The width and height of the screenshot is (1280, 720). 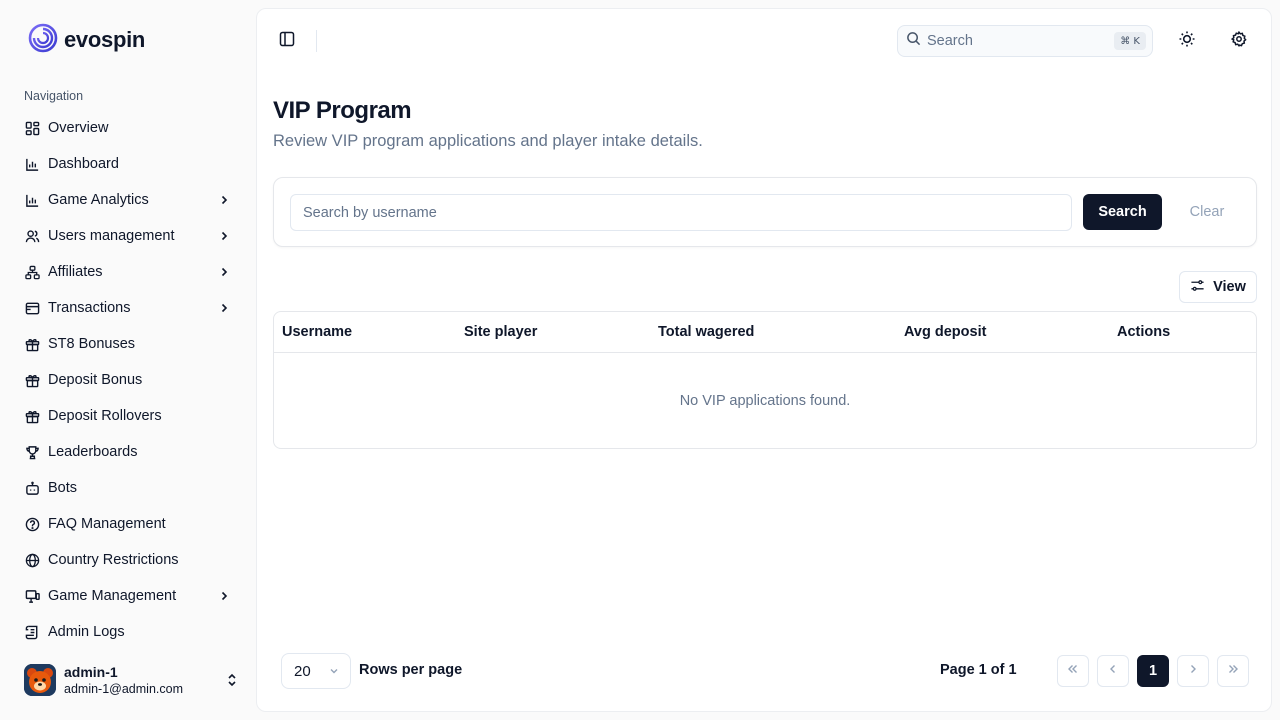 I want to click on sidebar-item-label: Leaderboards, so click(x=93, y=452).